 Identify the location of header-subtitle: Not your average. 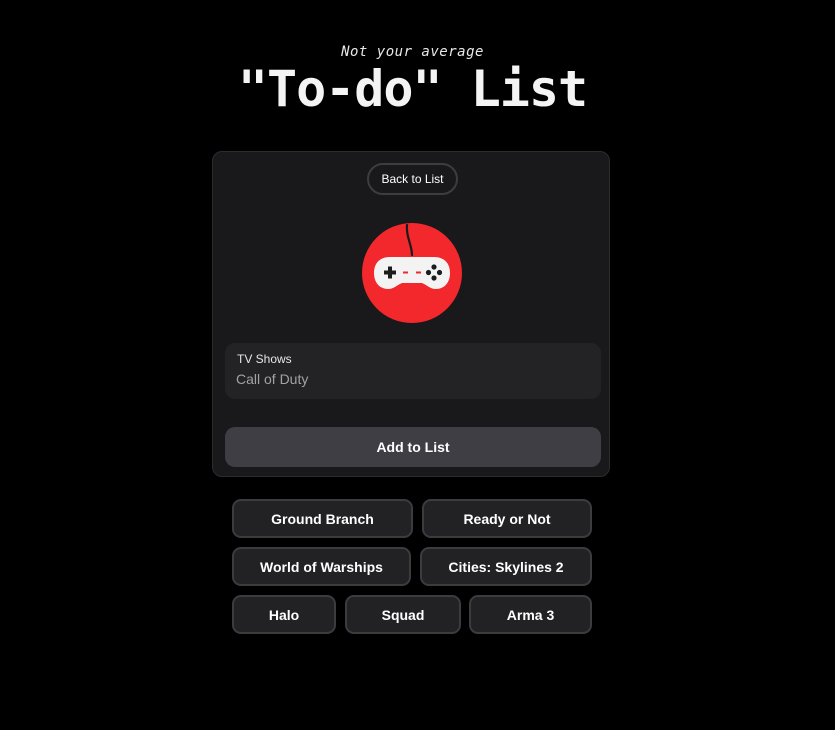
(412, 52).